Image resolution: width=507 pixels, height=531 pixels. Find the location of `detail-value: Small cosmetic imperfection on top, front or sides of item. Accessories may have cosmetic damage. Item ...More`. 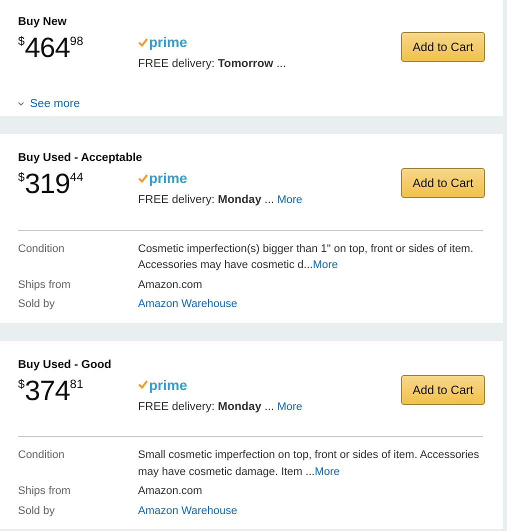

detail-value: Small cosmetic imperfection on top, front or sides of item. Accessories may have cosmetic damage. Item ...More is located at coordinates (309, 464).